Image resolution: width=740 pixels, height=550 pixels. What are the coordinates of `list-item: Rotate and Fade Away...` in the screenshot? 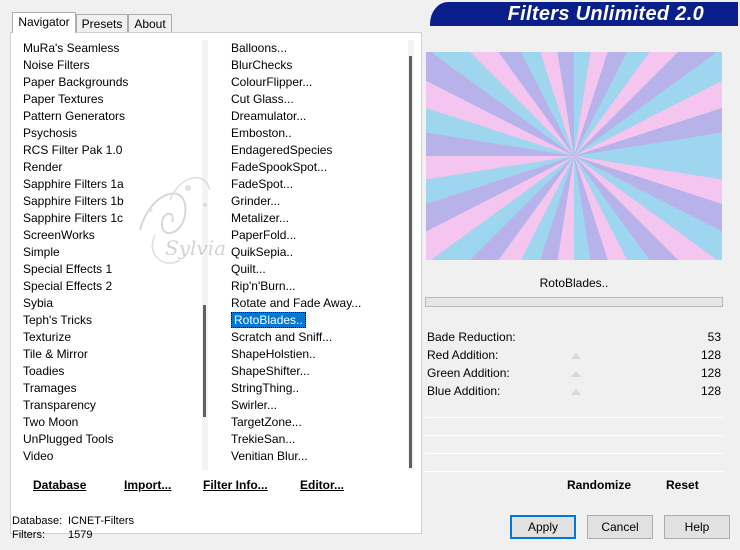 It's located at (317, 303).